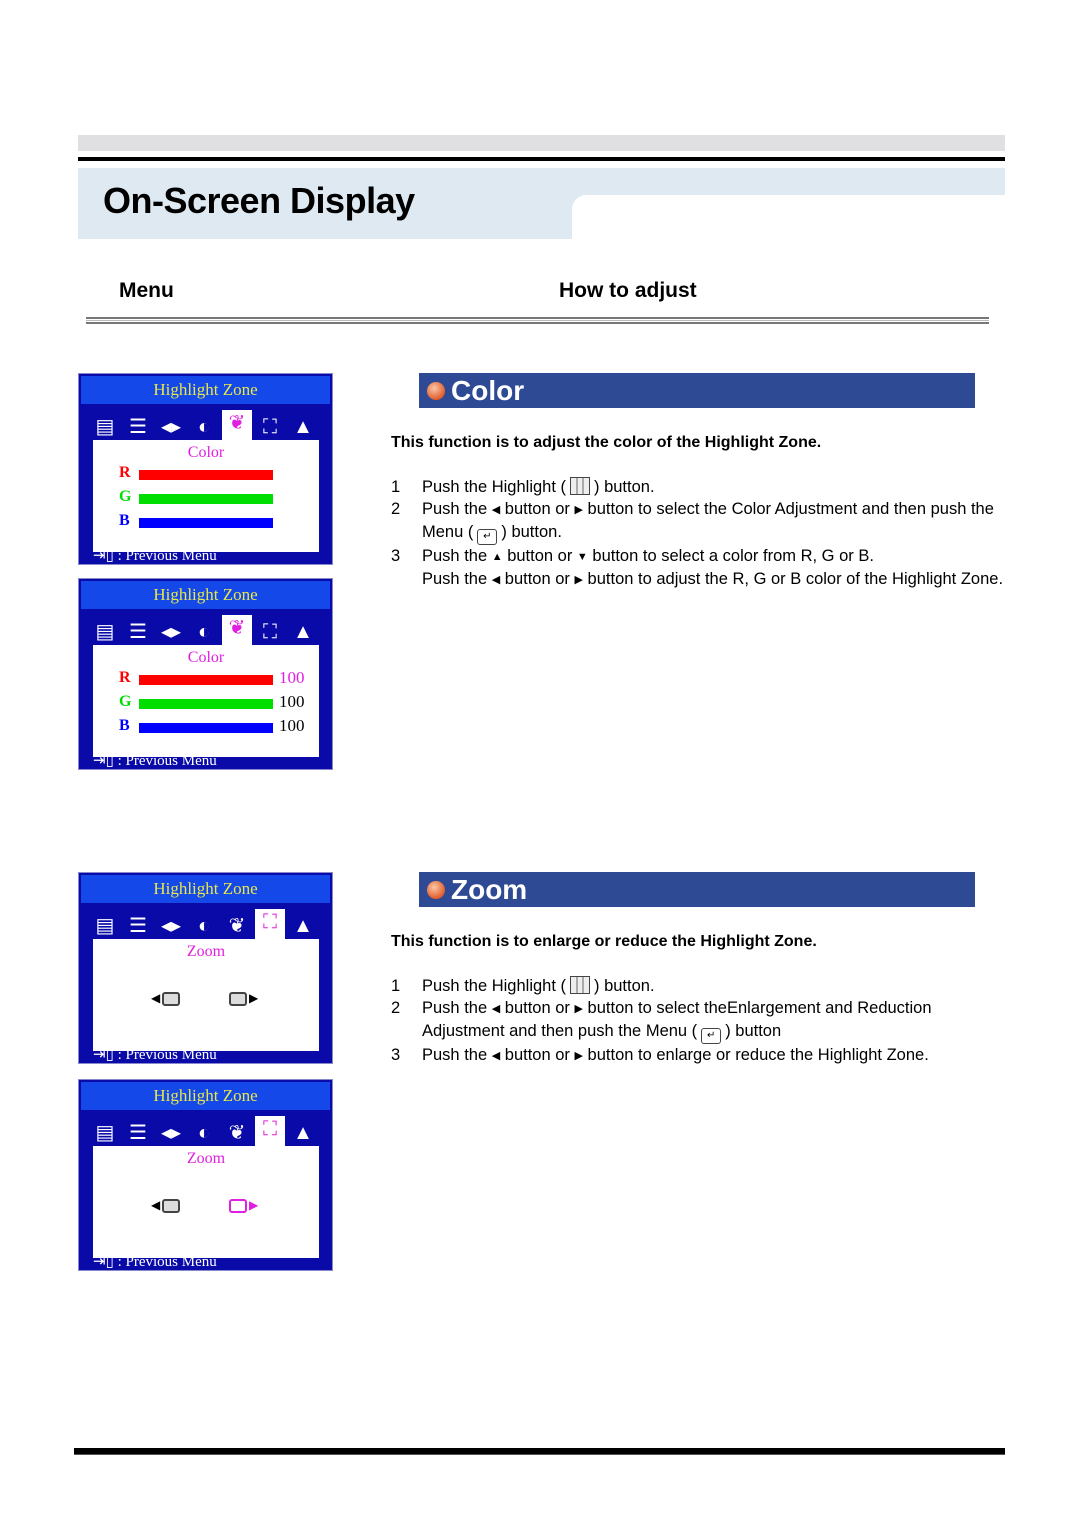  What do you see at coordinates (582, 557) in the screenshot?
I see `down-arrow-icon: ▼` at bounding box center [582, 557].